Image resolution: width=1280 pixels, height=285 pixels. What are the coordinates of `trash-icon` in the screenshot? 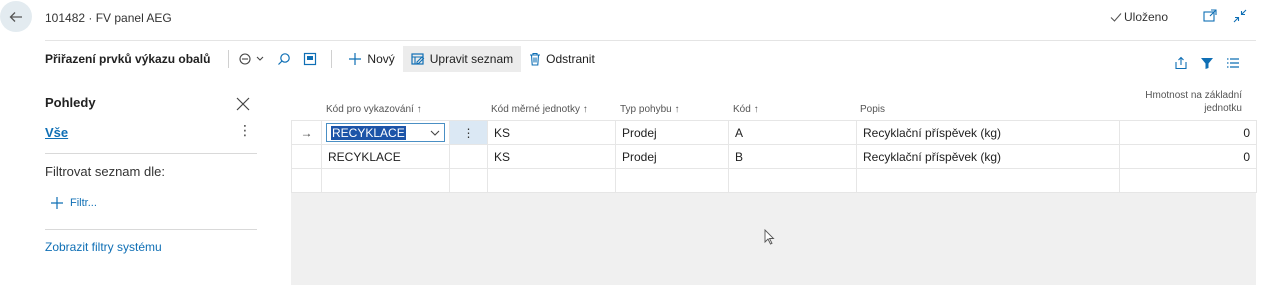 It's located at (535, 59).